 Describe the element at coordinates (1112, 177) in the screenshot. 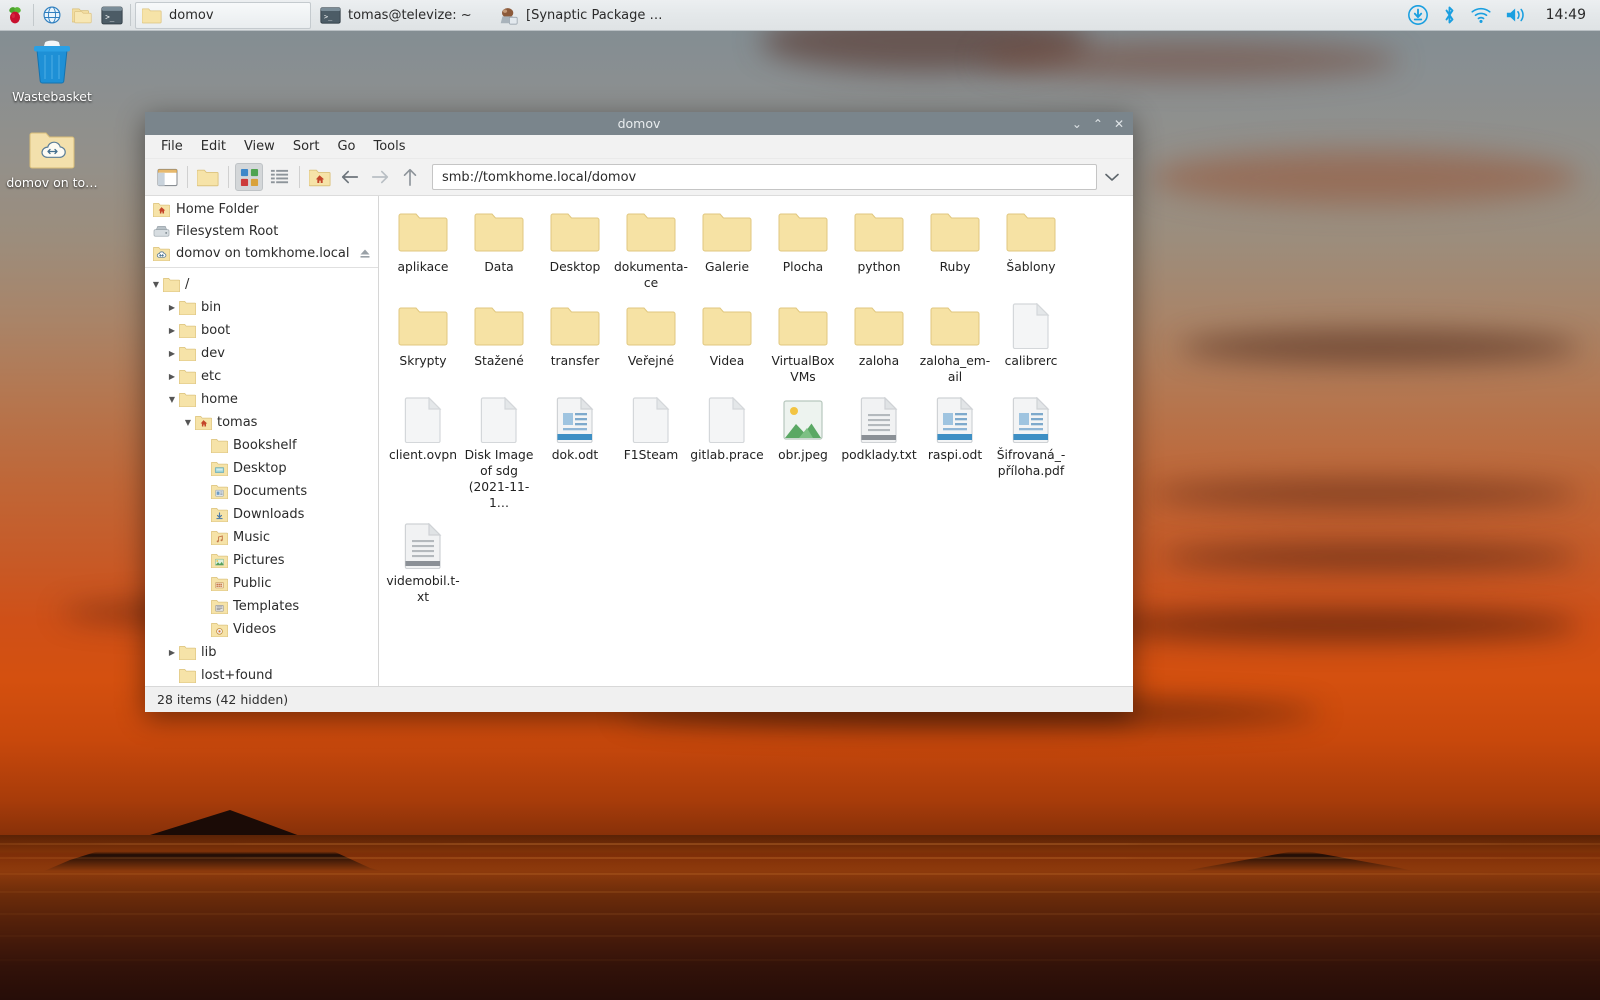

I see `path-dropdown-button` at that location.